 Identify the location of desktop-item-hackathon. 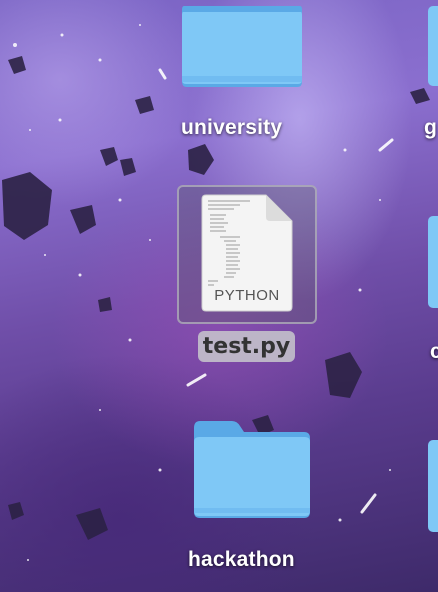
(252, 469).